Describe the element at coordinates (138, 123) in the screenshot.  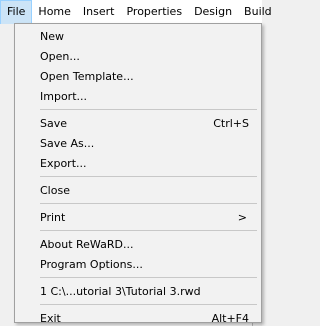
I see `menu-item-save: Save Ctrl+S` at that location.